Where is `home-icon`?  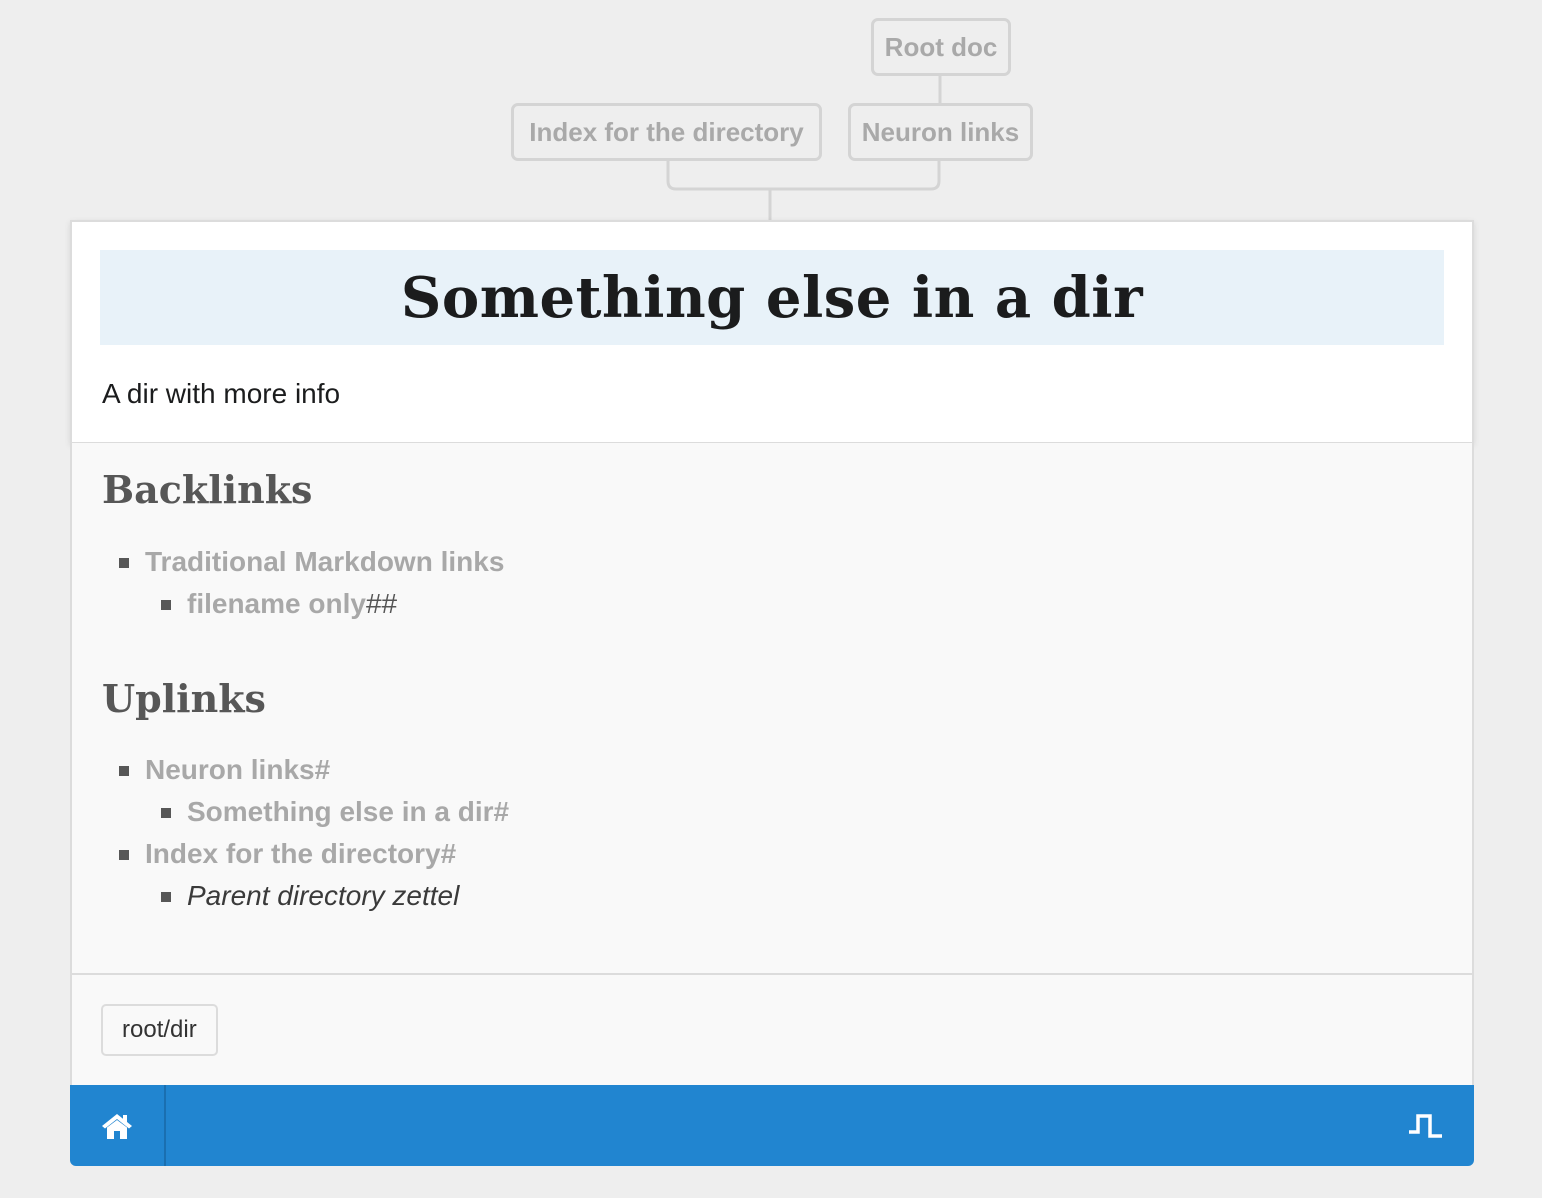
home-icon is located at coordinates (117, 1126).